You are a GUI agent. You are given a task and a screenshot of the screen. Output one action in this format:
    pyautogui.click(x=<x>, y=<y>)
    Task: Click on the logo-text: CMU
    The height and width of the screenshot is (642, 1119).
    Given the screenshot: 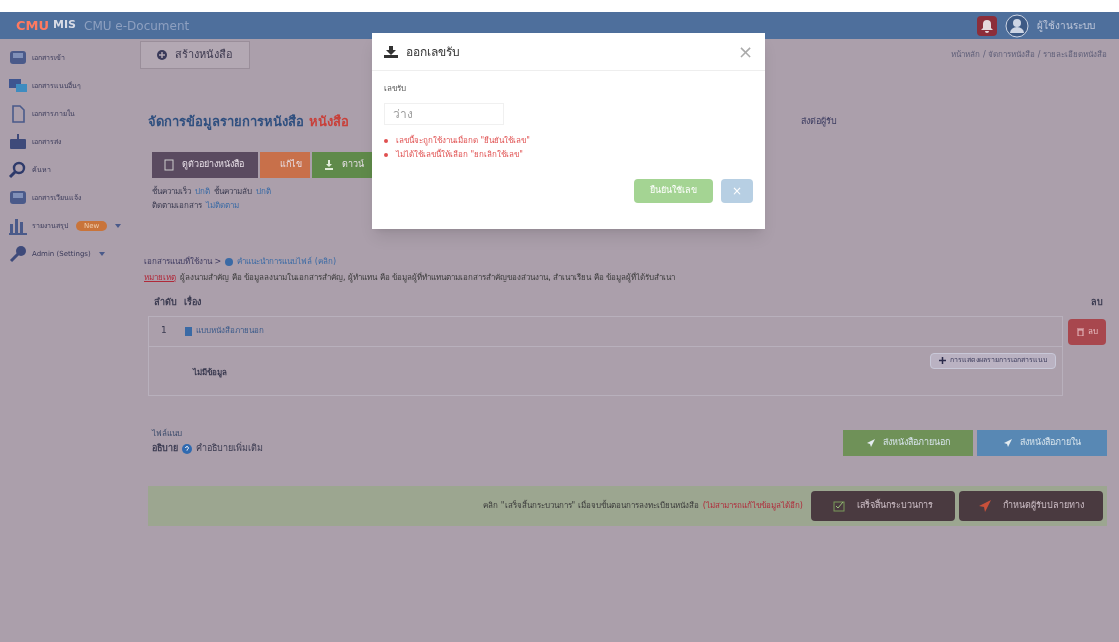 What is the action you would take?
    pyautogui.click(x=33, y=25)
    